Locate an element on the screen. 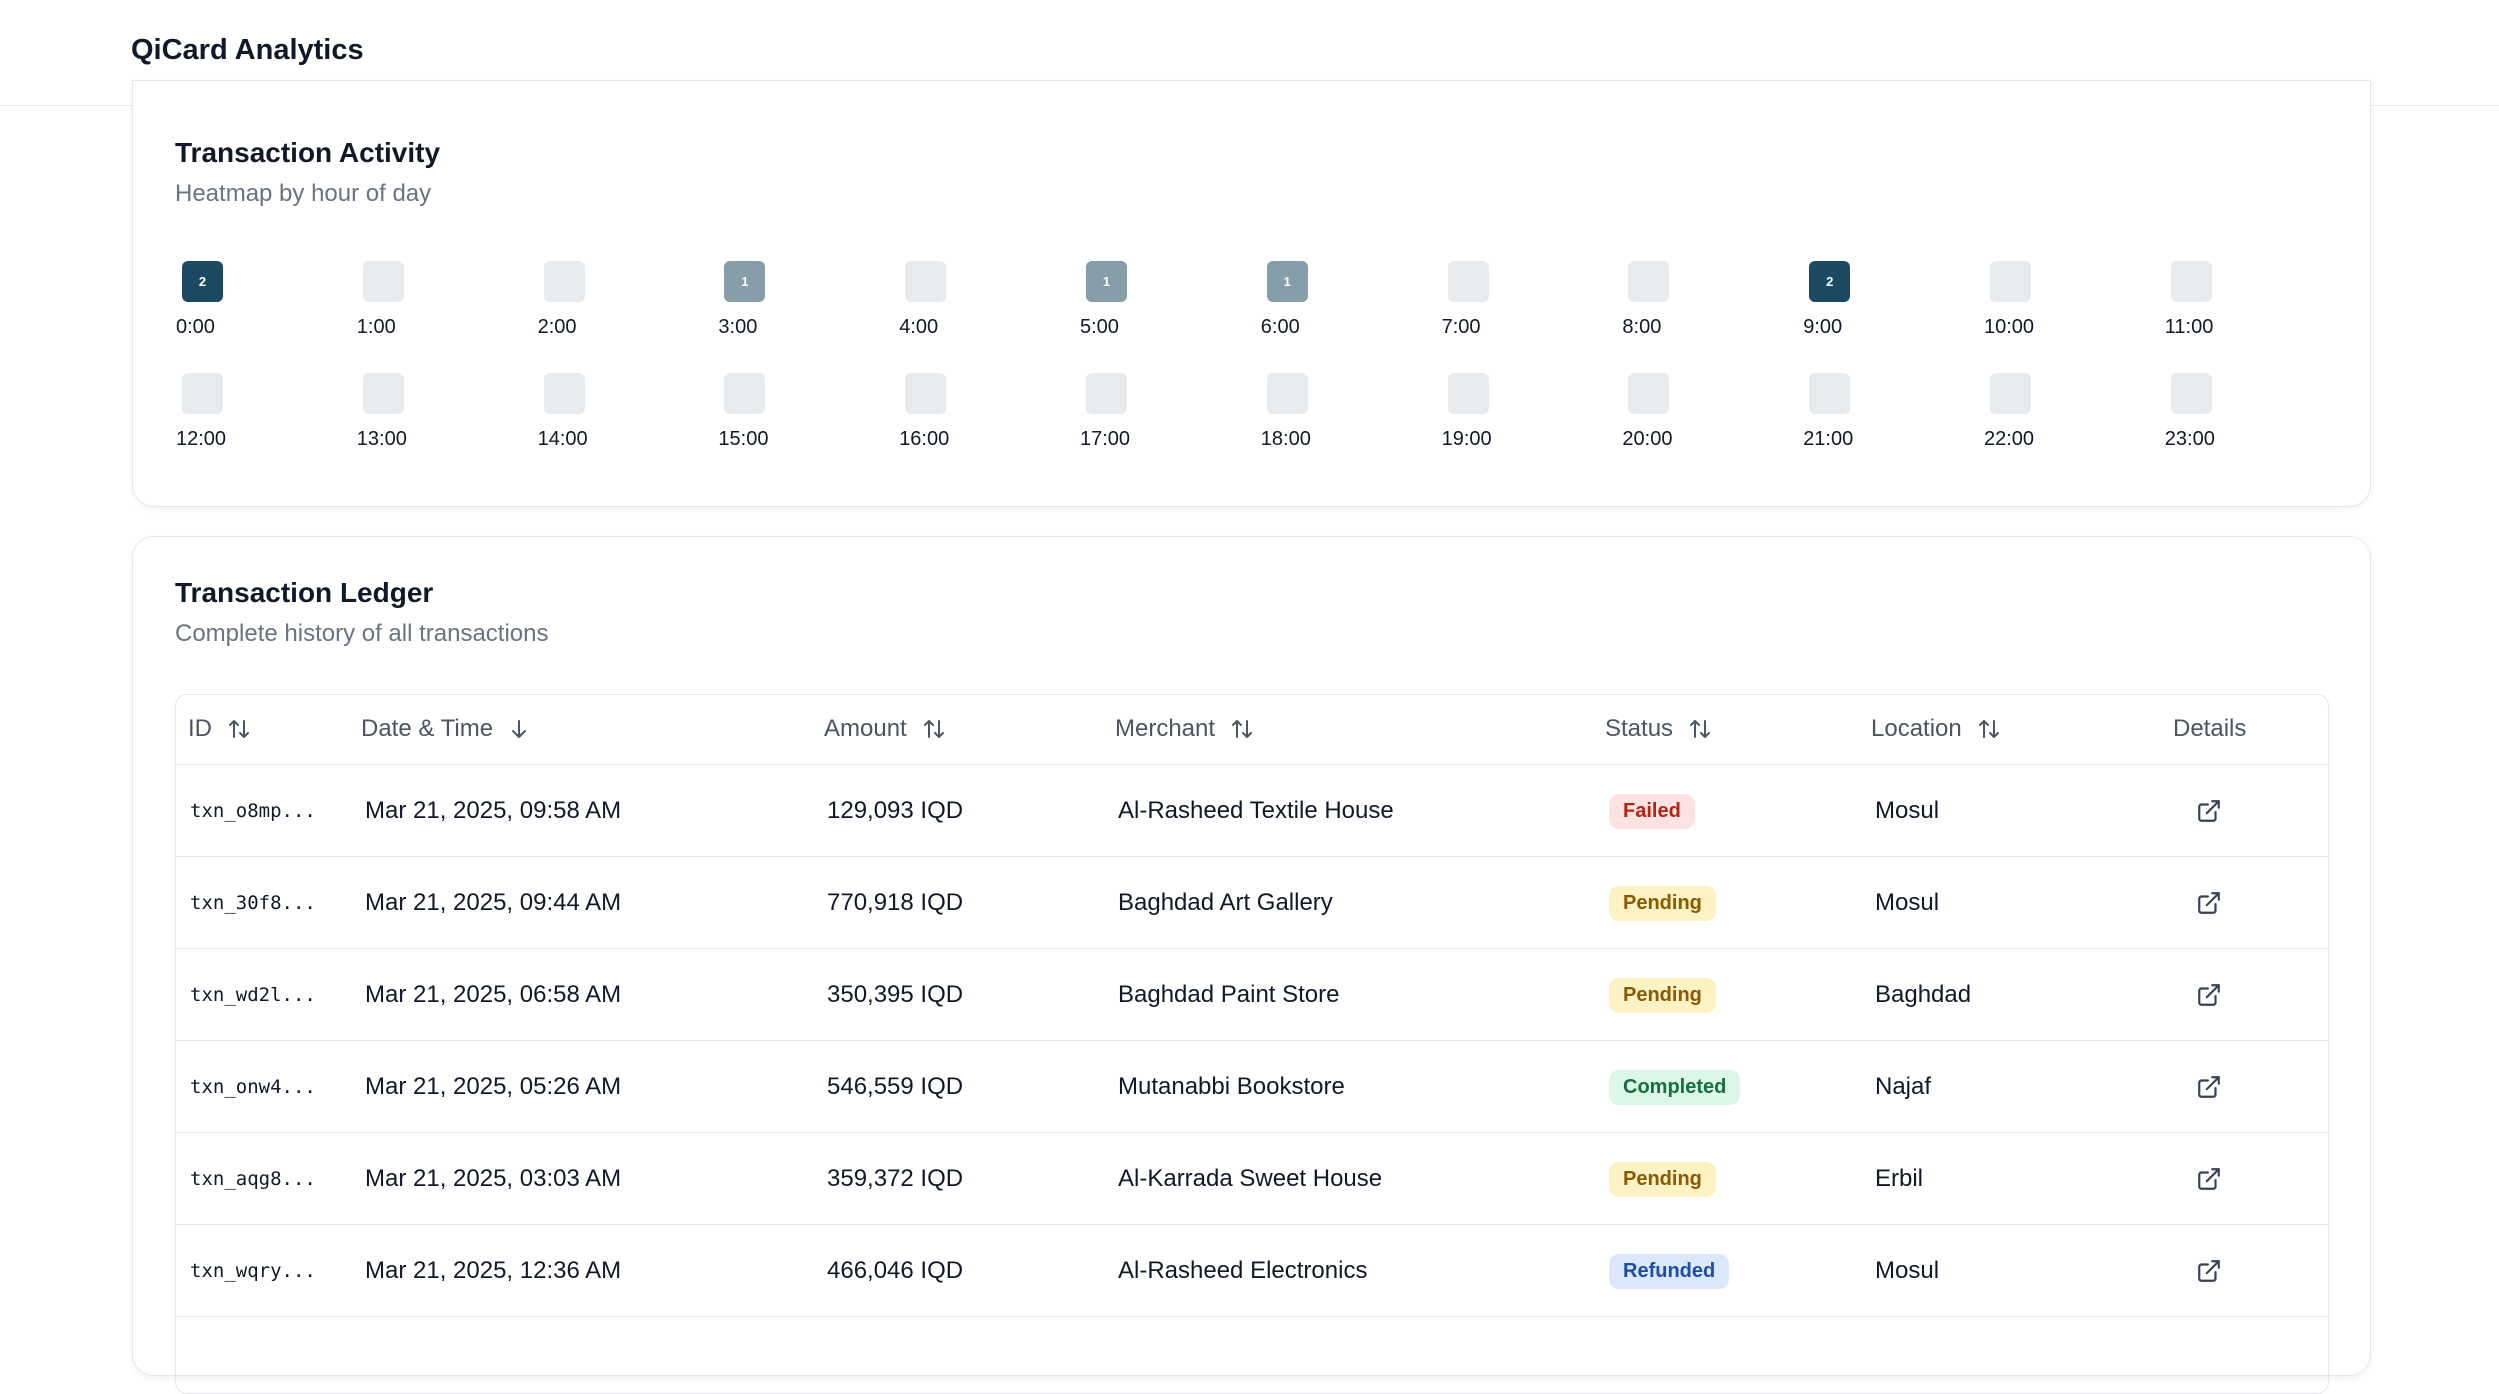 The height and width of the screenshot is (1394, 2499). column-header-location: Location is located at coordinates (1936, 729).